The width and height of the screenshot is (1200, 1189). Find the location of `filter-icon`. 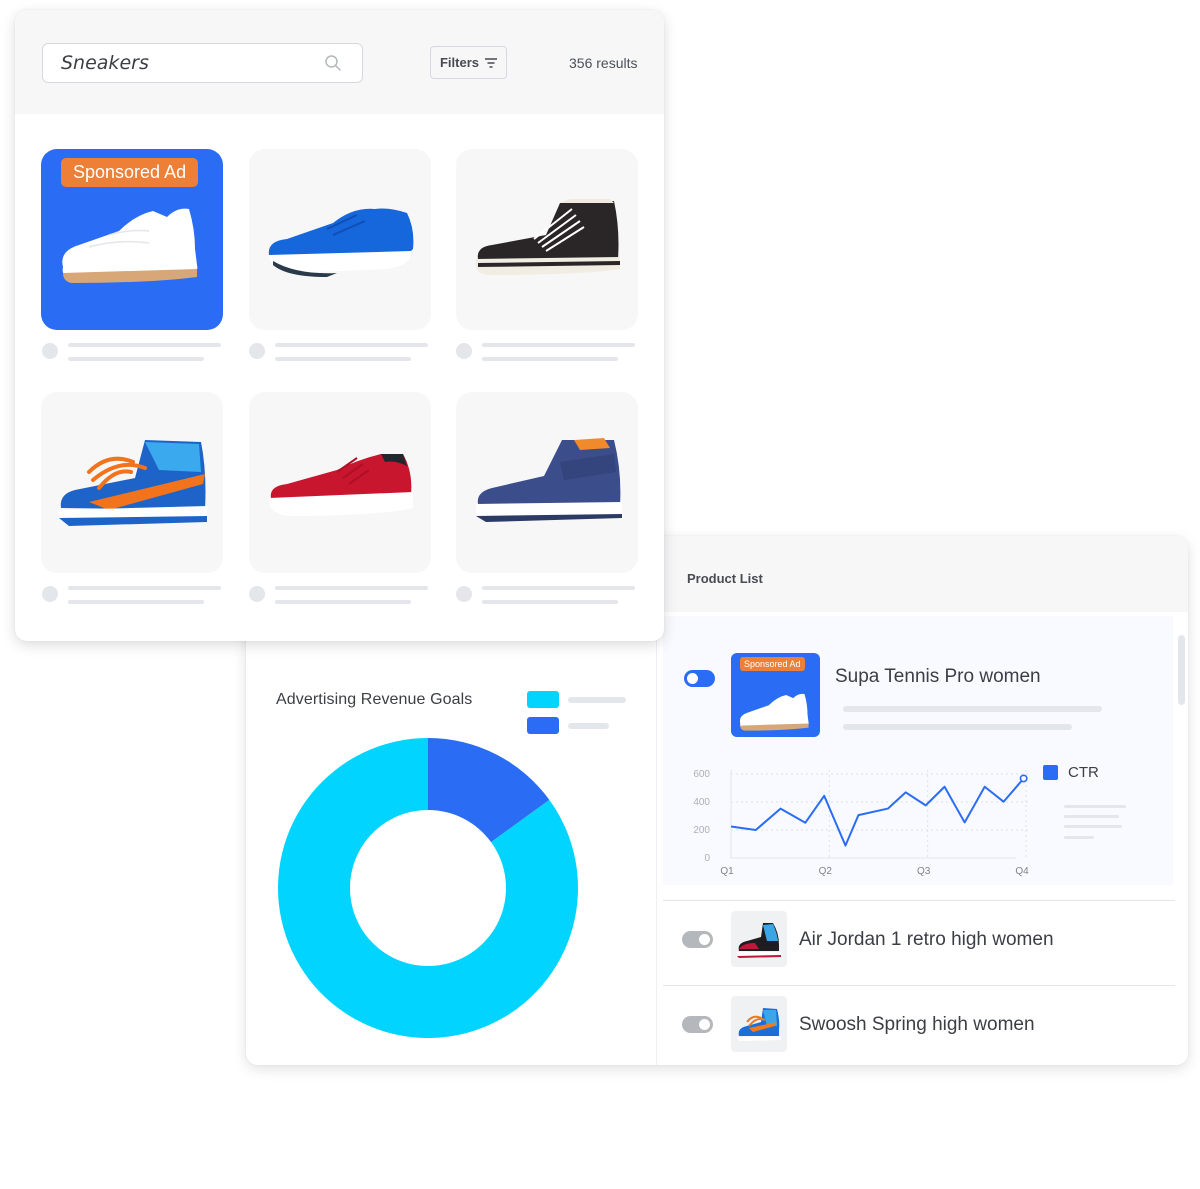

filter-icon is located at coordinates (491, 62).